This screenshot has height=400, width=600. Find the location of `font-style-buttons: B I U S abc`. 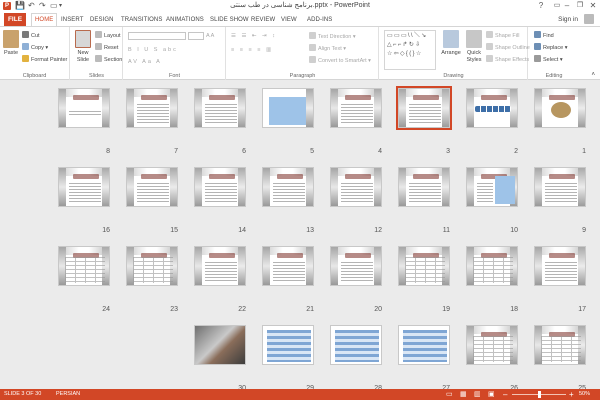

font-style-buttons: B I U S abc is located at coordinates (153, 50).